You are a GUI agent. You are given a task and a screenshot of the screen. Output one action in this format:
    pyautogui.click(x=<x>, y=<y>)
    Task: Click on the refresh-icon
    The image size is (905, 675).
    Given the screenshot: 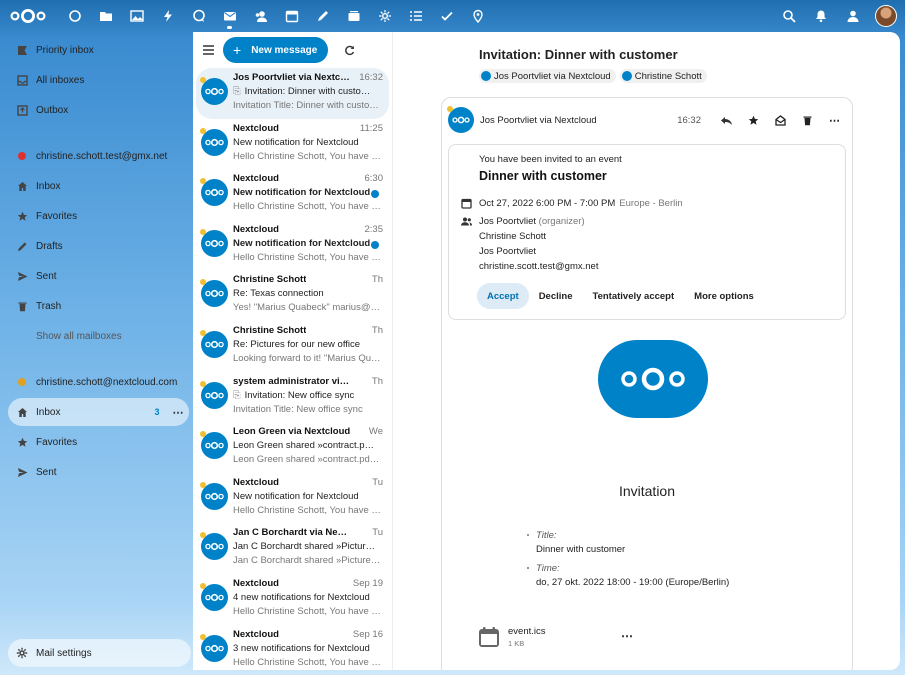 What is the action you would take?
    pyautogui.click(x=349, y=50)
    